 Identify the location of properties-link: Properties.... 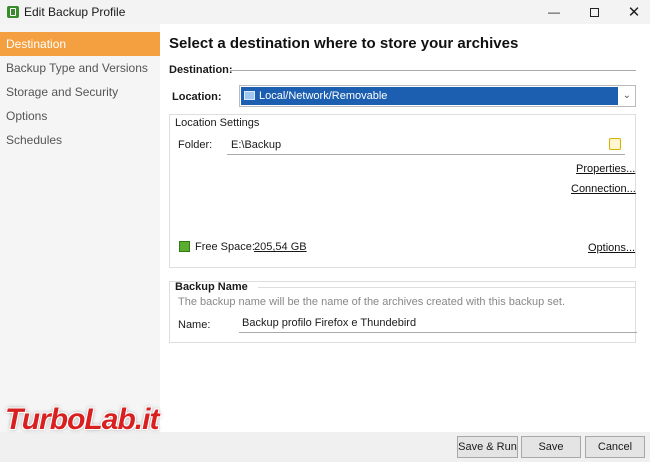
(605, 169).